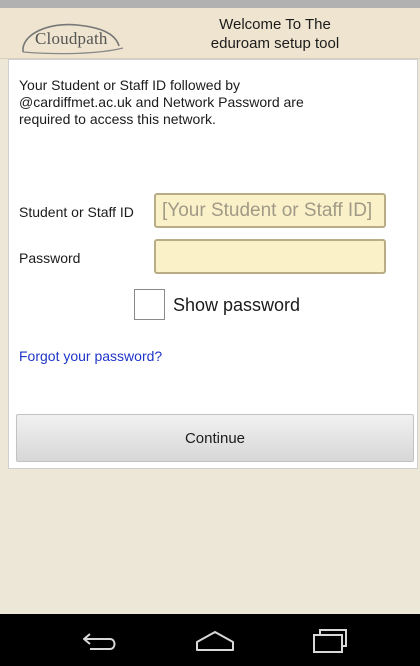 The width and height of the screenshot is (420, 666). Describe the element at coordinates (275, 34) in the screenshot. I see `page-title: Welcome To The eduroam setup tool` at that location.